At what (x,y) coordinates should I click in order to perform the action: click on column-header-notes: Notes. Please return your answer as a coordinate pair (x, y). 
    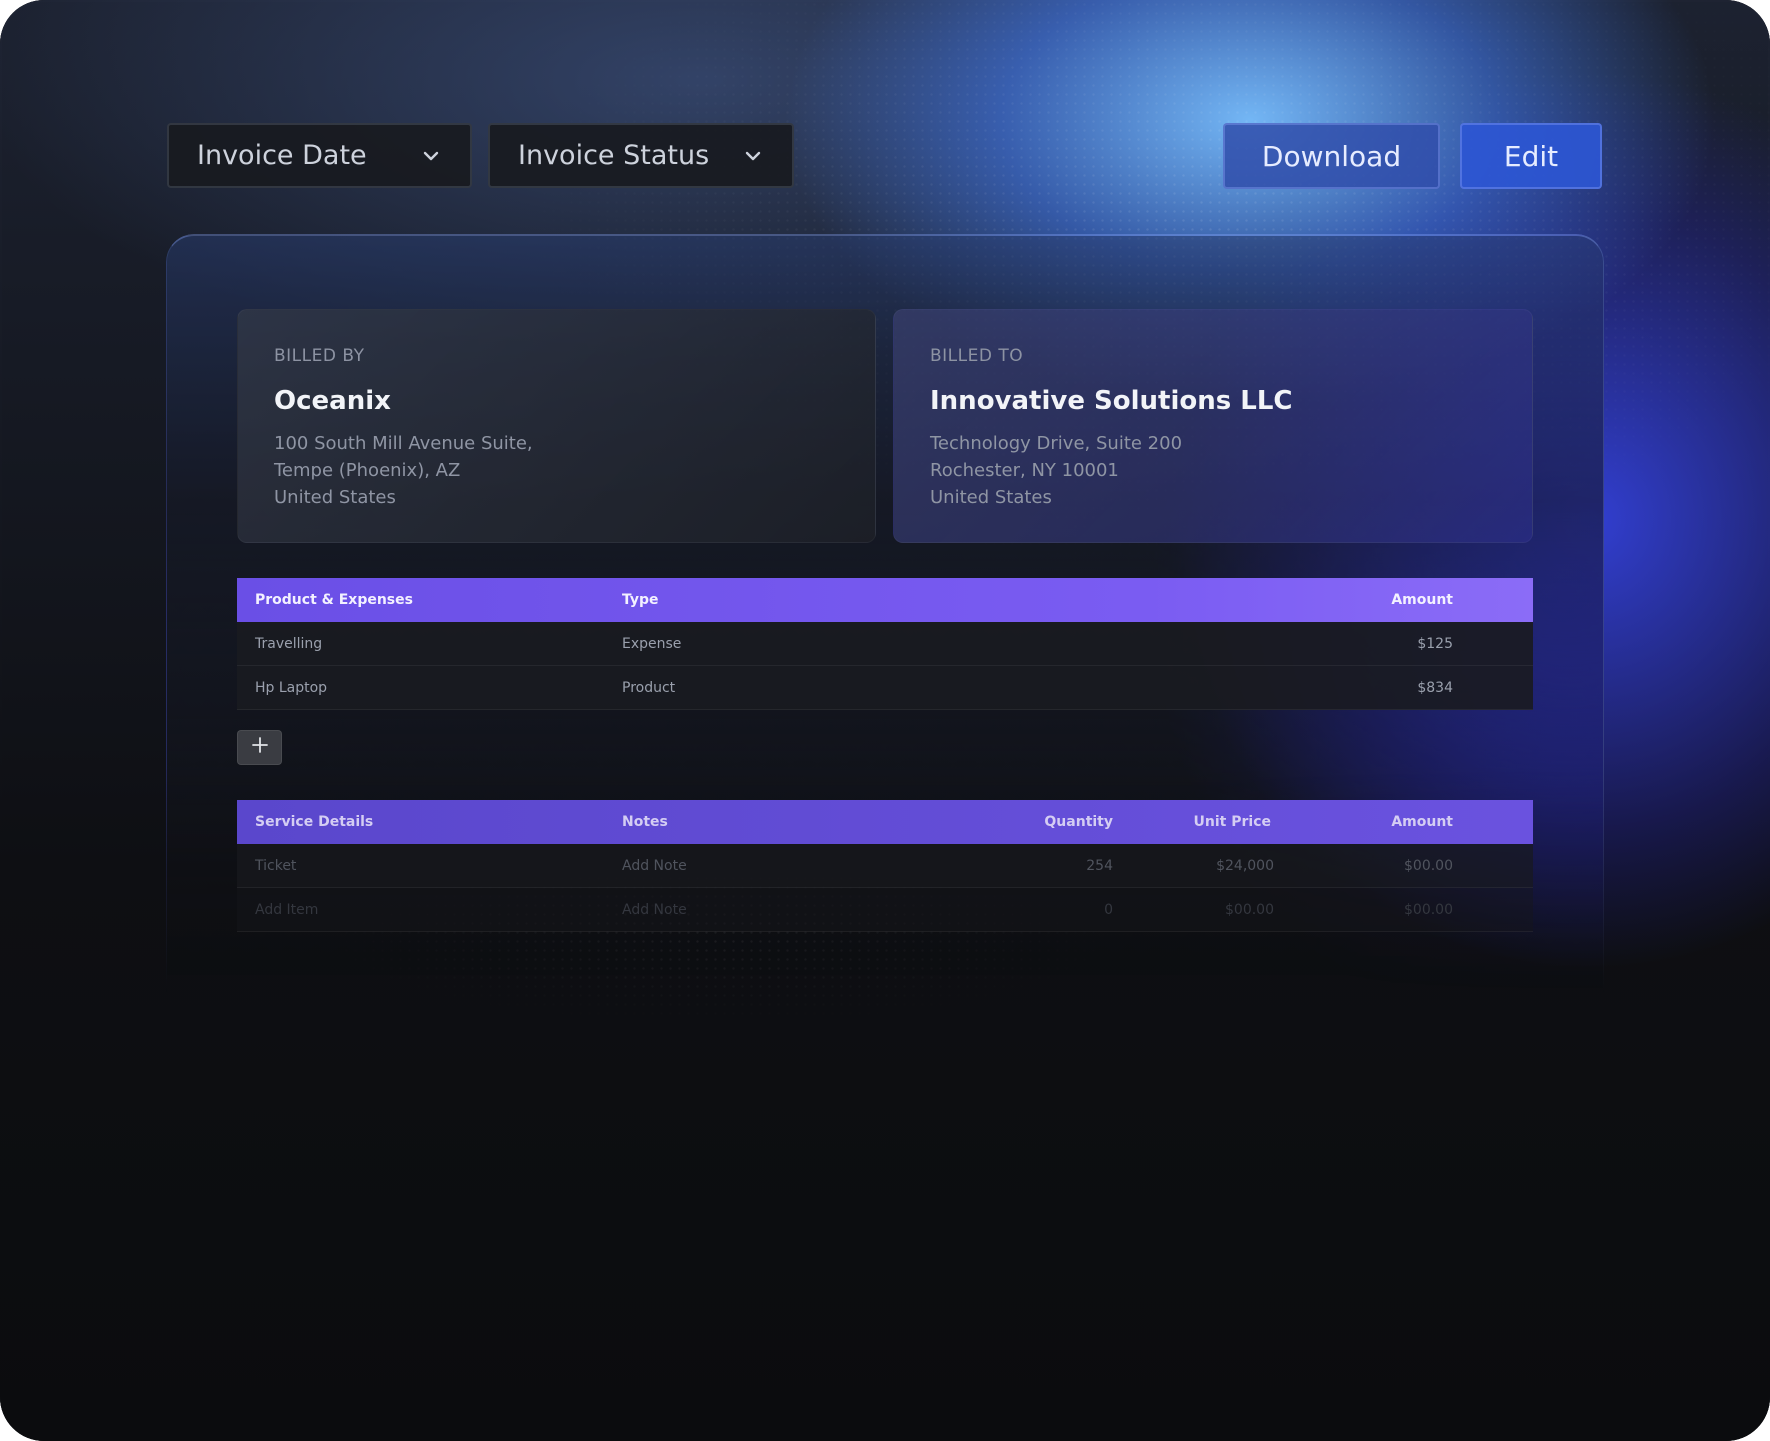
    Looking at the image, I should click on (645, 822).